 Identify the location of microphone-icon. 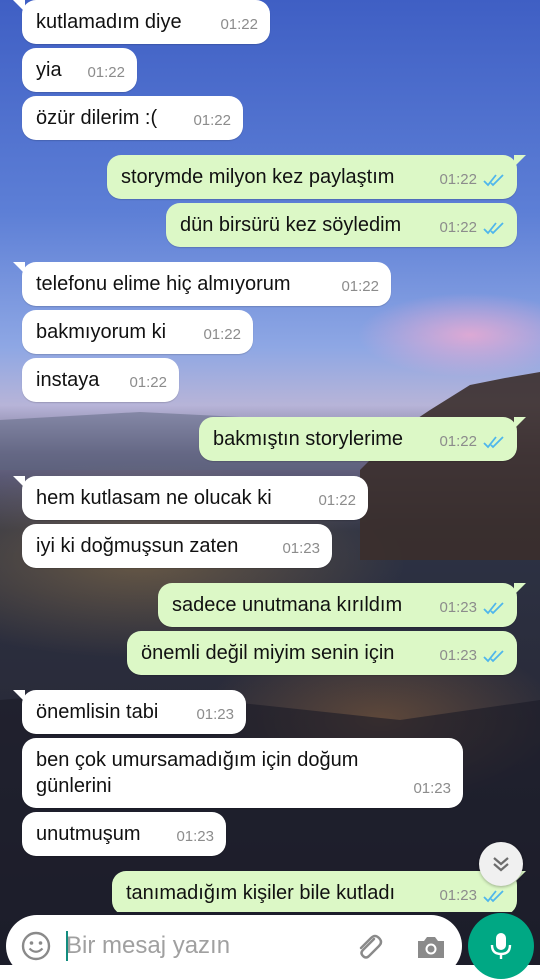
(501, 946).